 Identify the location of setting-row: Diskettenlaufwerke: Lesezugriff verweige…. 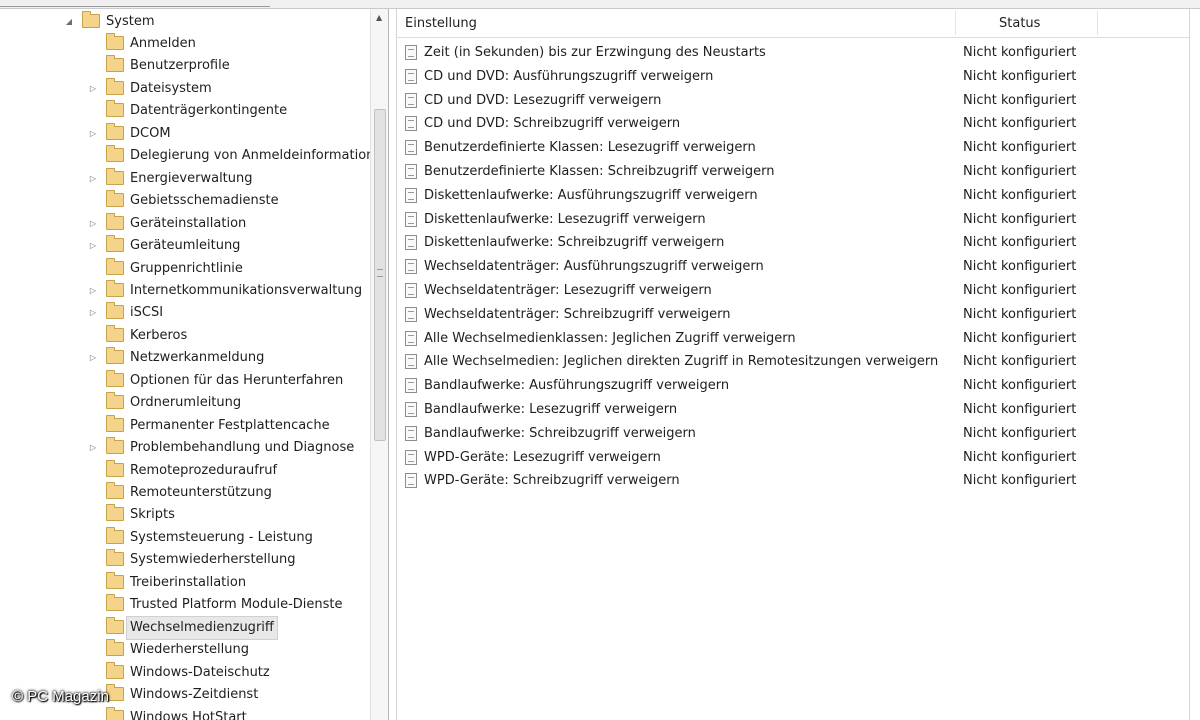
(793, 219).